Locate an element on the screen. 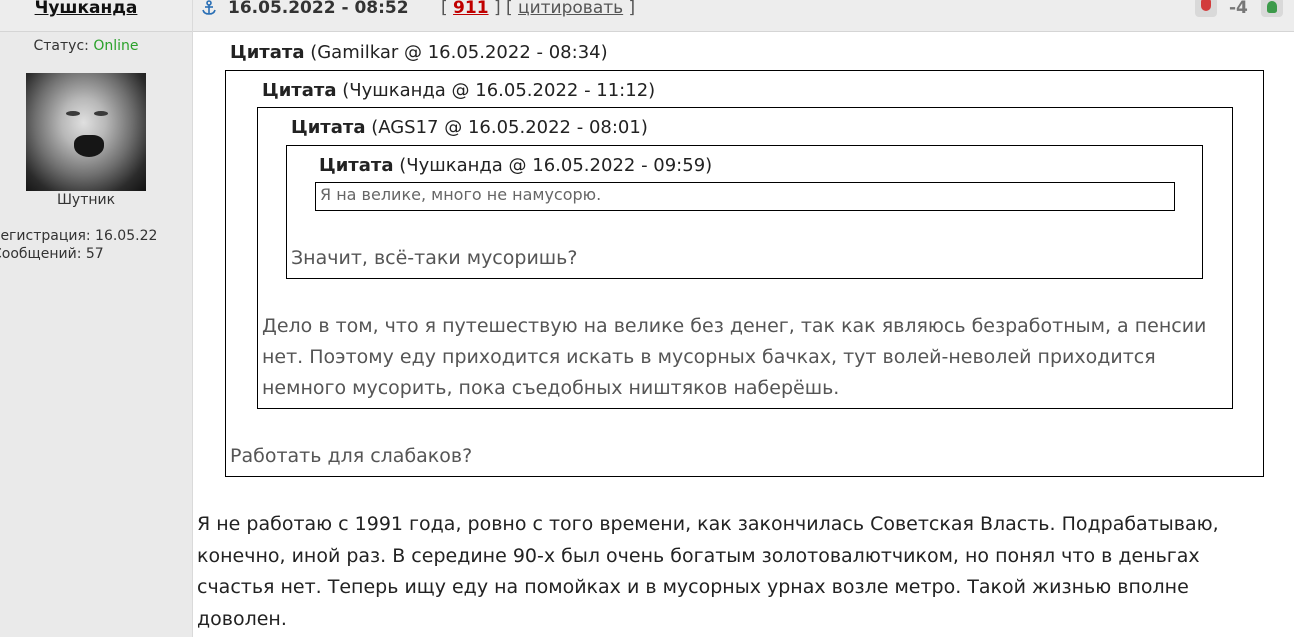  author-header-cell: Чушканда is located at coordinates (96, 16).